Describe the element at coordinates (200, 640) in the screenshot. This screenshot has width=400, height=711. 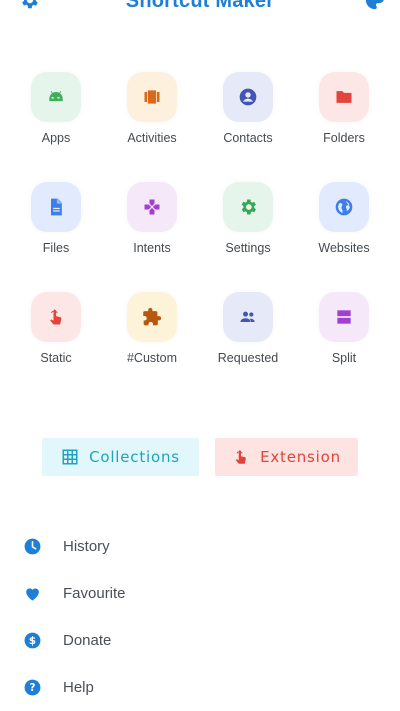
I see `menu-item-donate: $ Donate` at that location.